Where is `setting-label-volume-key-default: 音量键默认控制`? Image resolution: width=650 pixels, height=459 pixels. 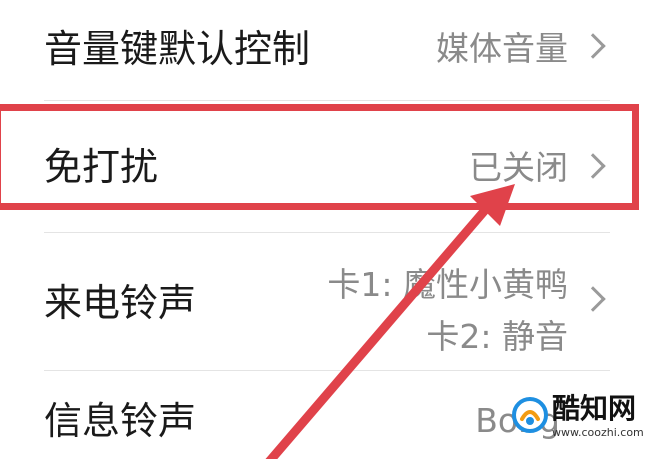 setting-label-volume-key-default: 音量键默认控制 is located at coordinates (177, 49).